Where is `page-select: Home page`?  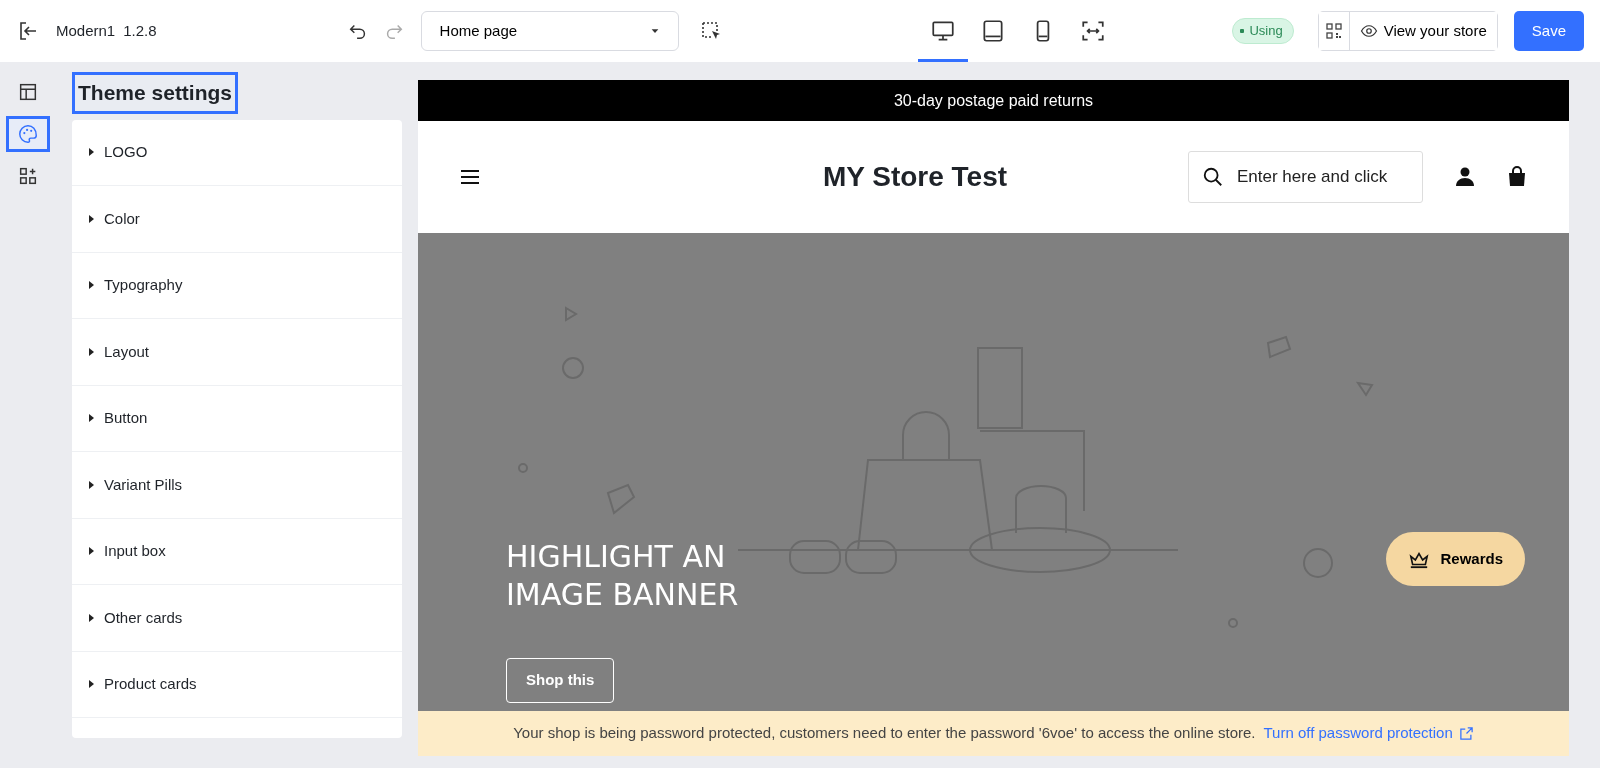
page-select: Home page is located at coordinates (549, 31).